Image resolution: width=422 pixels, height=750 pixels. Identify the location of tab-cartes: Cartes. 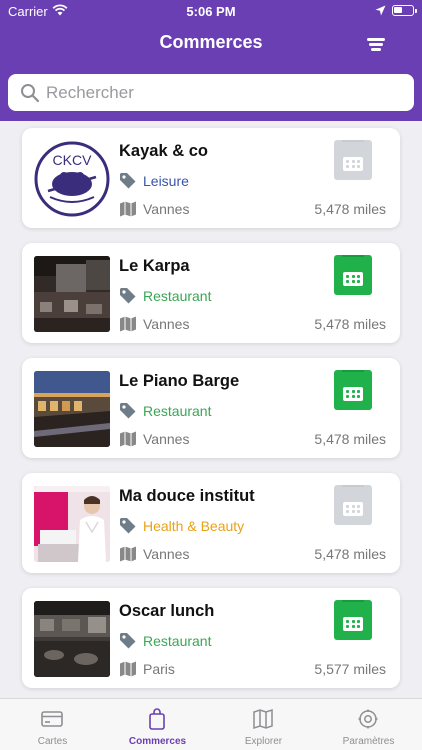
(52, 724).